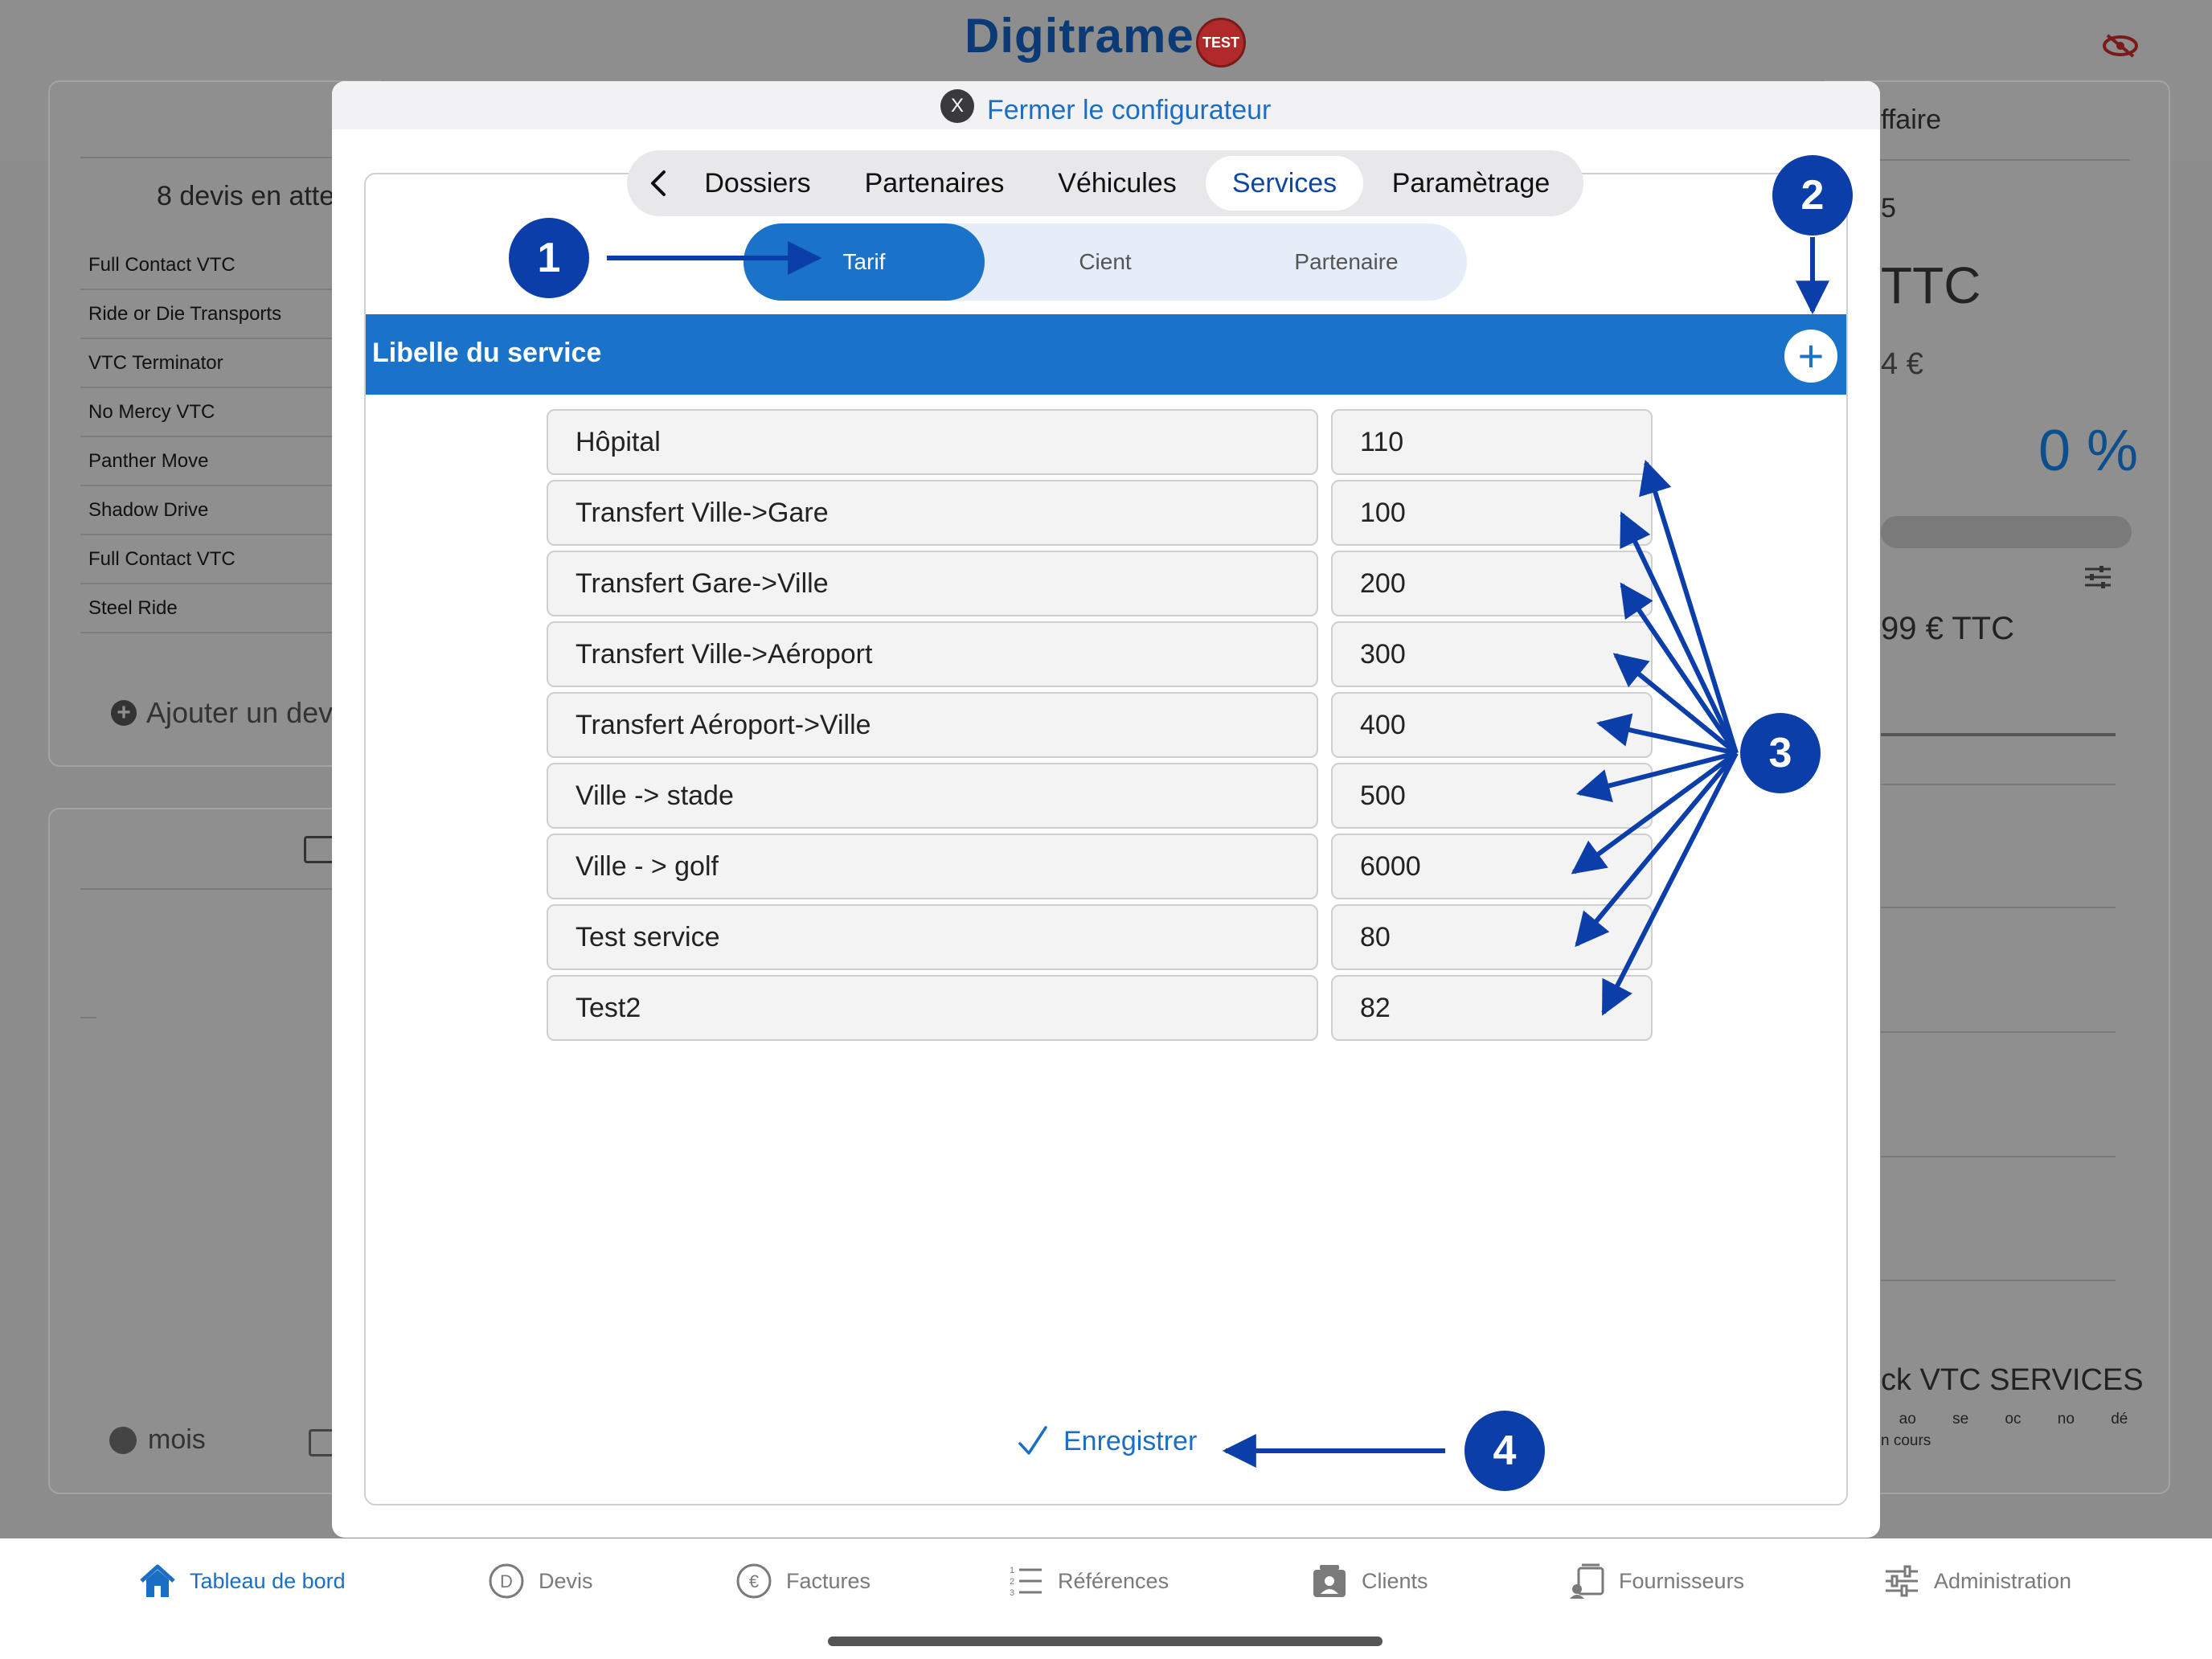  What do you see at coordinates (1113, 1580) in the screenshot?
I see `tab-label: Références` at bounding box center [1113, 1580].